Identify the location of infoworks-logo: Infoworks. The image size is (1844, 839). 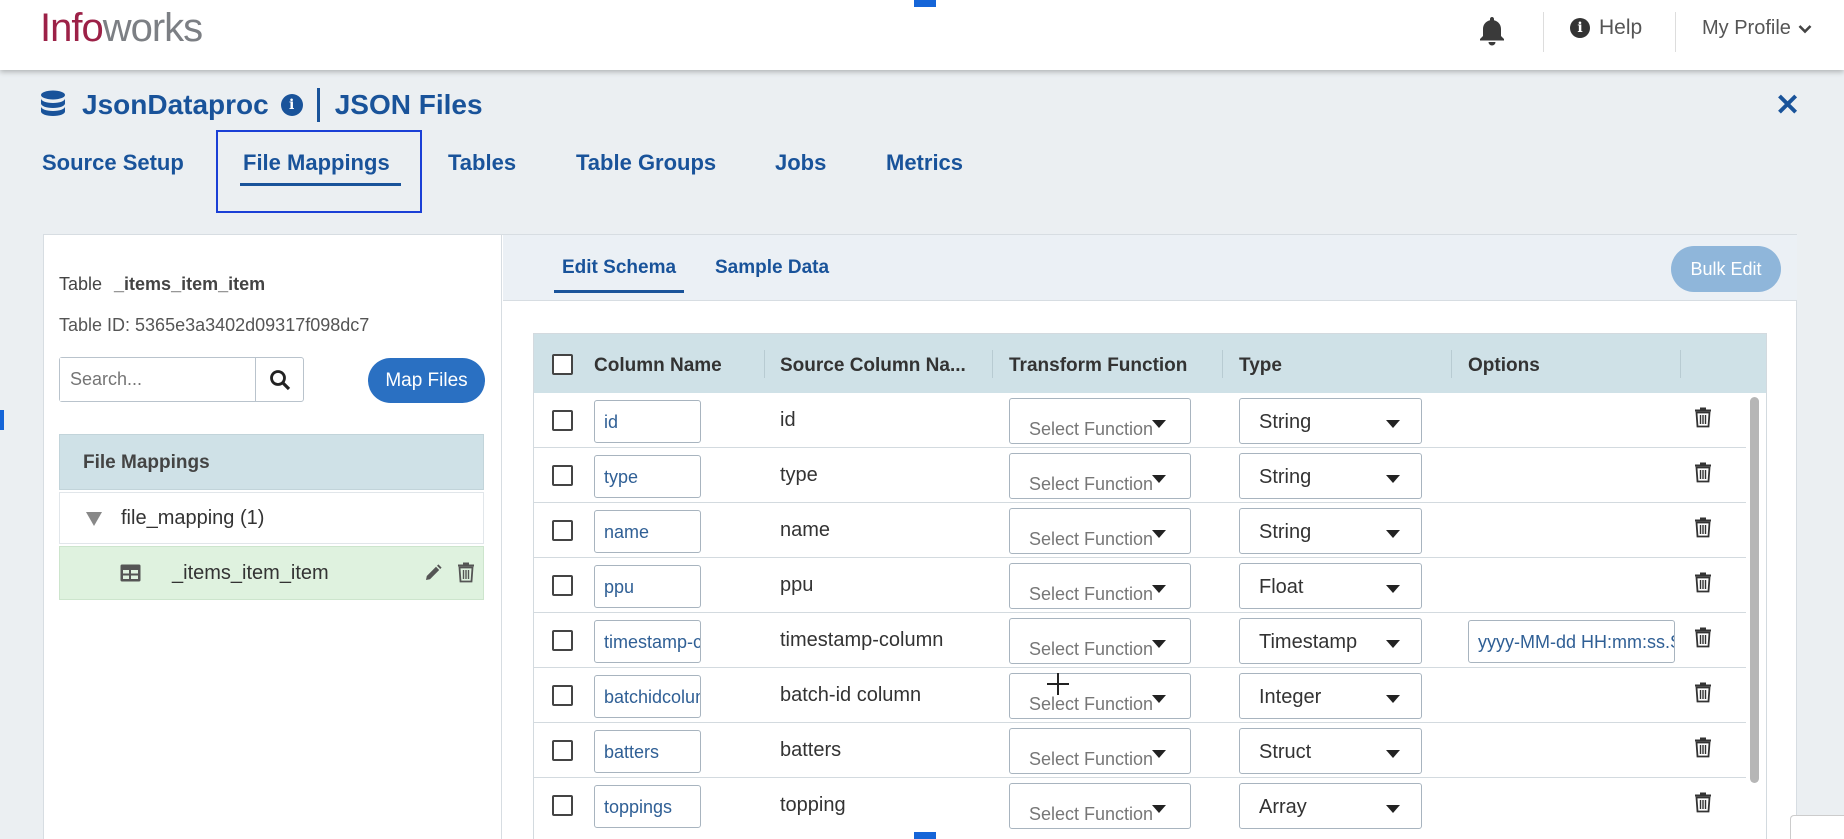
(121, 28).